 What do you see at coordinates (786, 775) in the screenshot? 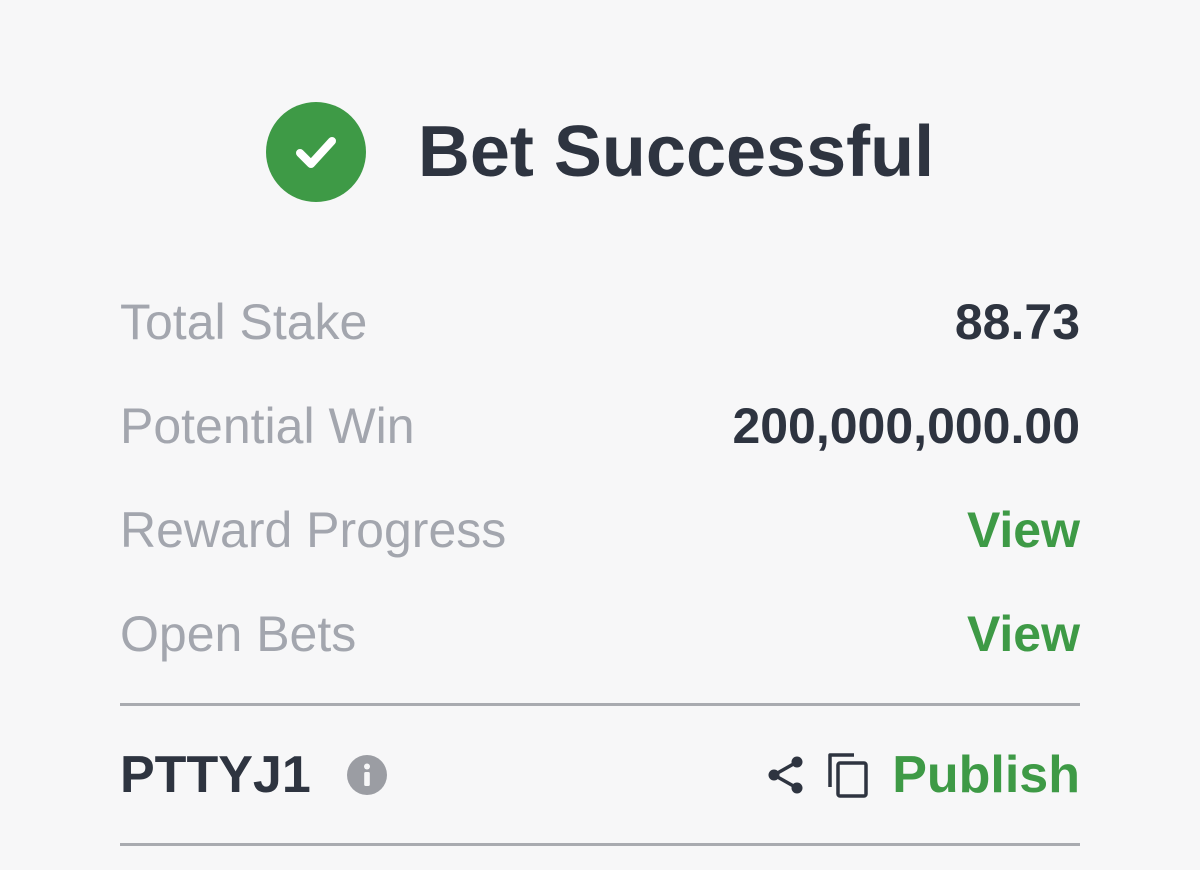
I see `share-icon` at bounding box center [786, 775].